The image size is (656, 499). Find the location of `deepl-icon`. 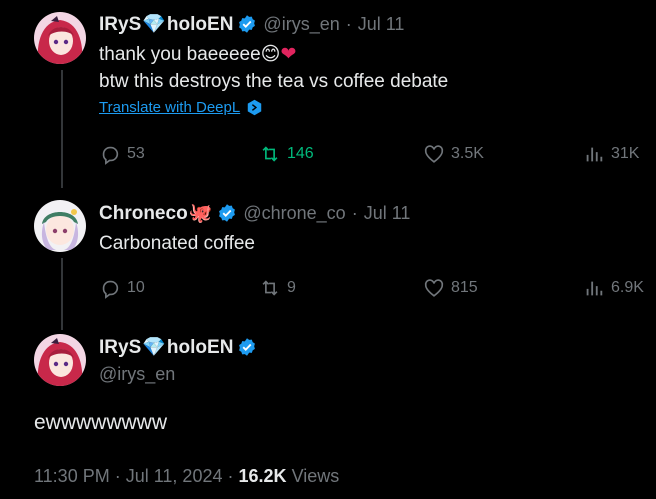

deepl-icon is located at coordinates (254, 107).